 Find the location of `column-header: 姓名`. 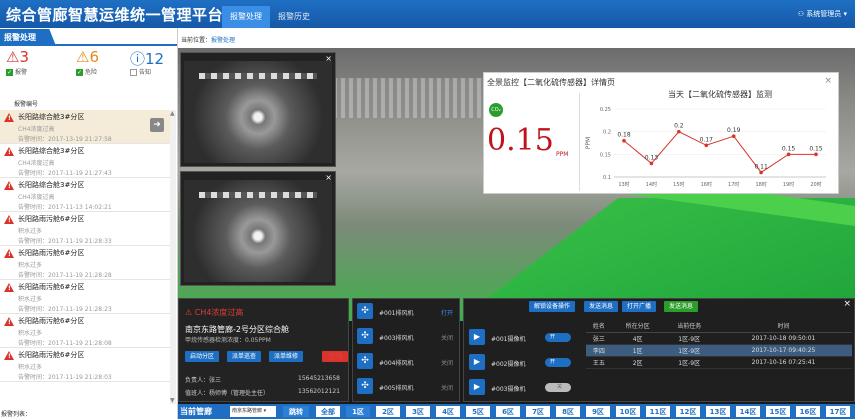

column-header: 姓名 is located at coordinates (599, 326).